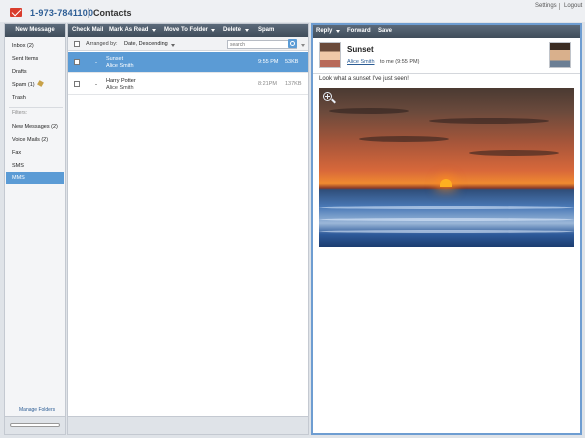 The width and height of the screenshot is (585, 438). What do you see at coordinates (188, 62) in the screenshot?
I see `message-row: - Sunset Alice Smith 9:55 PM 53KB` at bounding box center [188, 62].